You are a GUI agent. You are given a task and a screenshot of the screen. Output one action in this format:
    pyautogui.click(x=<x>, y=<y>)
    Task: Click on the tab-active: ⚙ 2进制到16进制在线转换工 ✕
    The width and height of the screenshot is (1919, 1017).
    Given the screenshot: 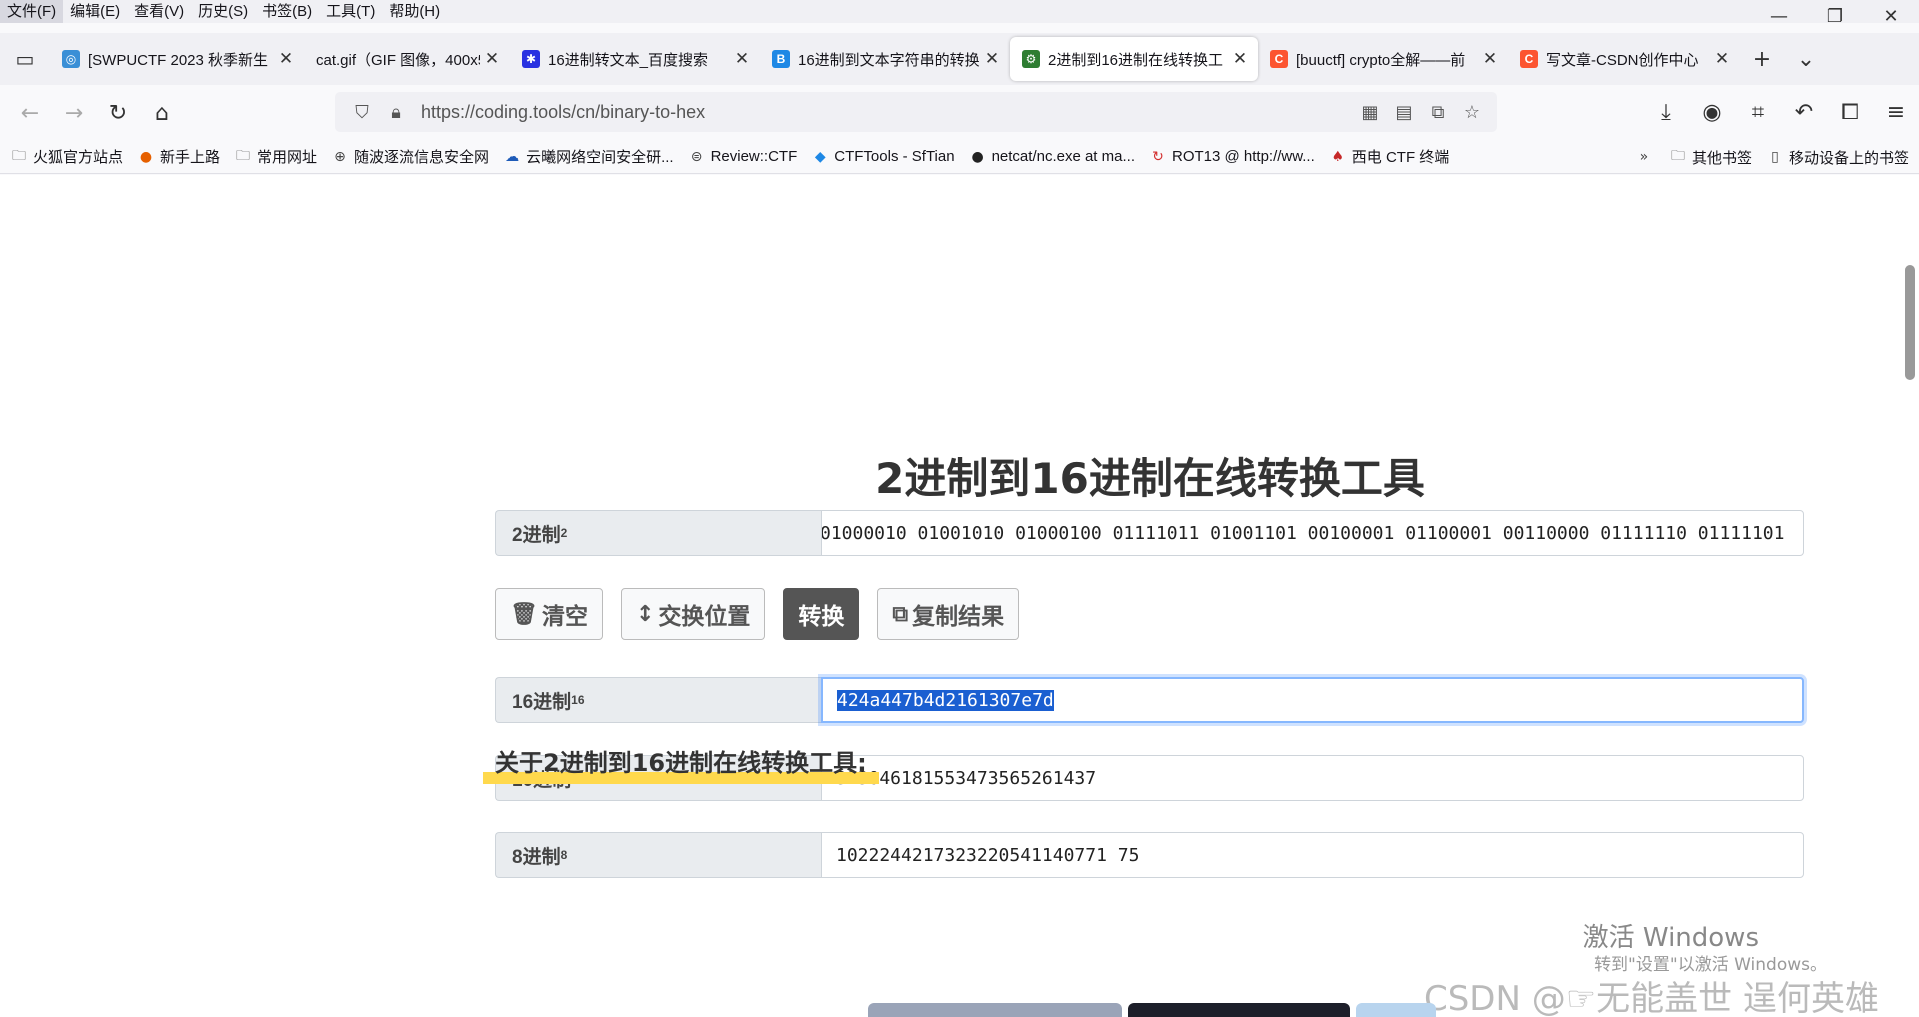 What is the action you would take?
    pyautogui.click(x=1134, y=59)
    